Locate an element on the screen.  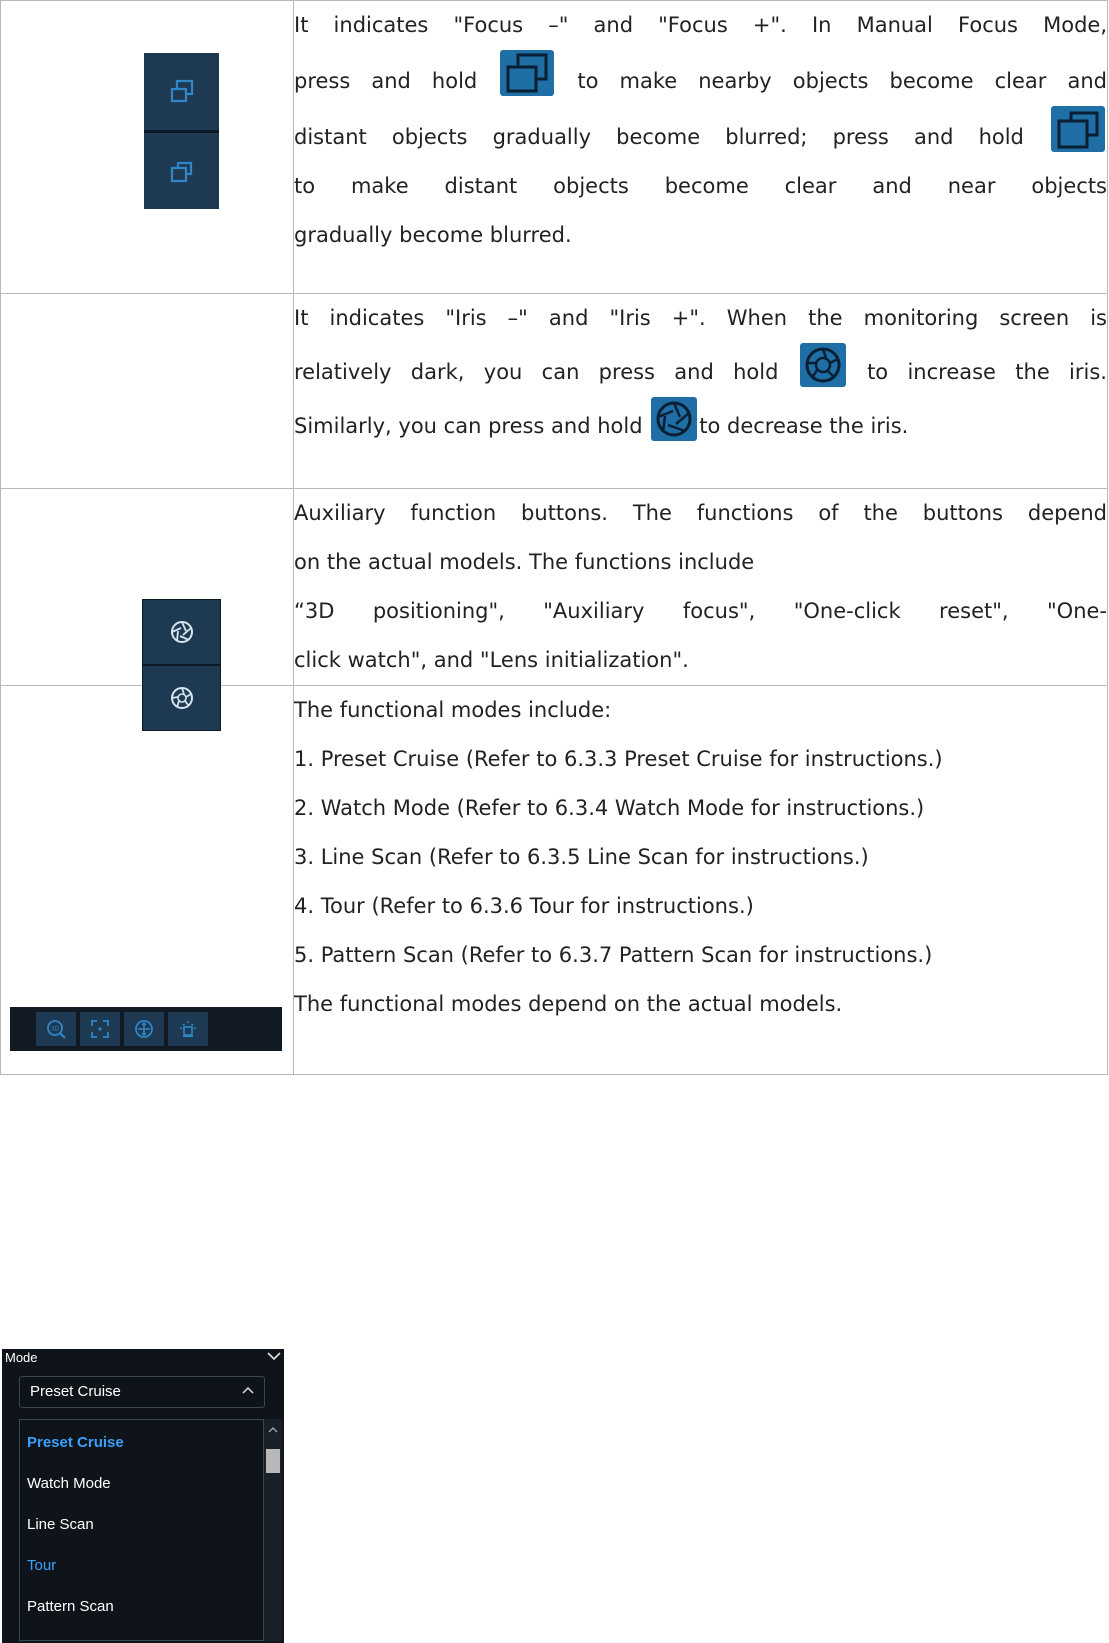
chevron-down-icon is located at coordinates (274, 1356).